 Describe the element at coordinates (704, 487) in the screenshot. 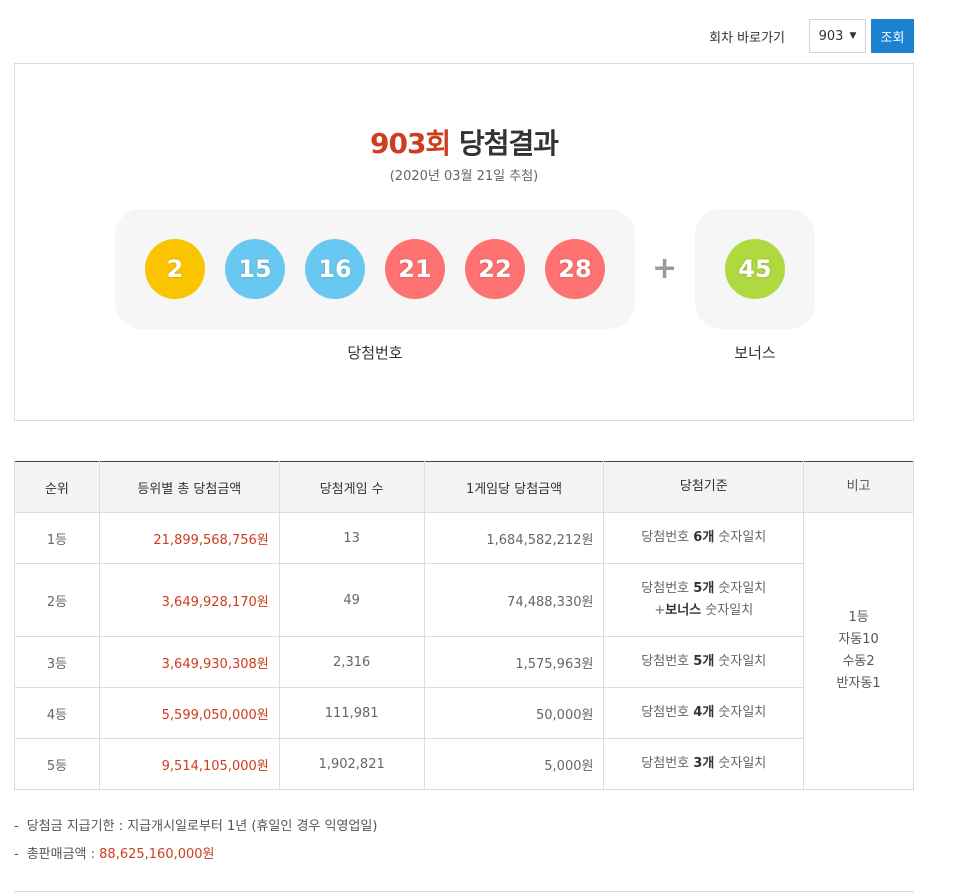

I see `header-criteria: 당첨기준` at that location.